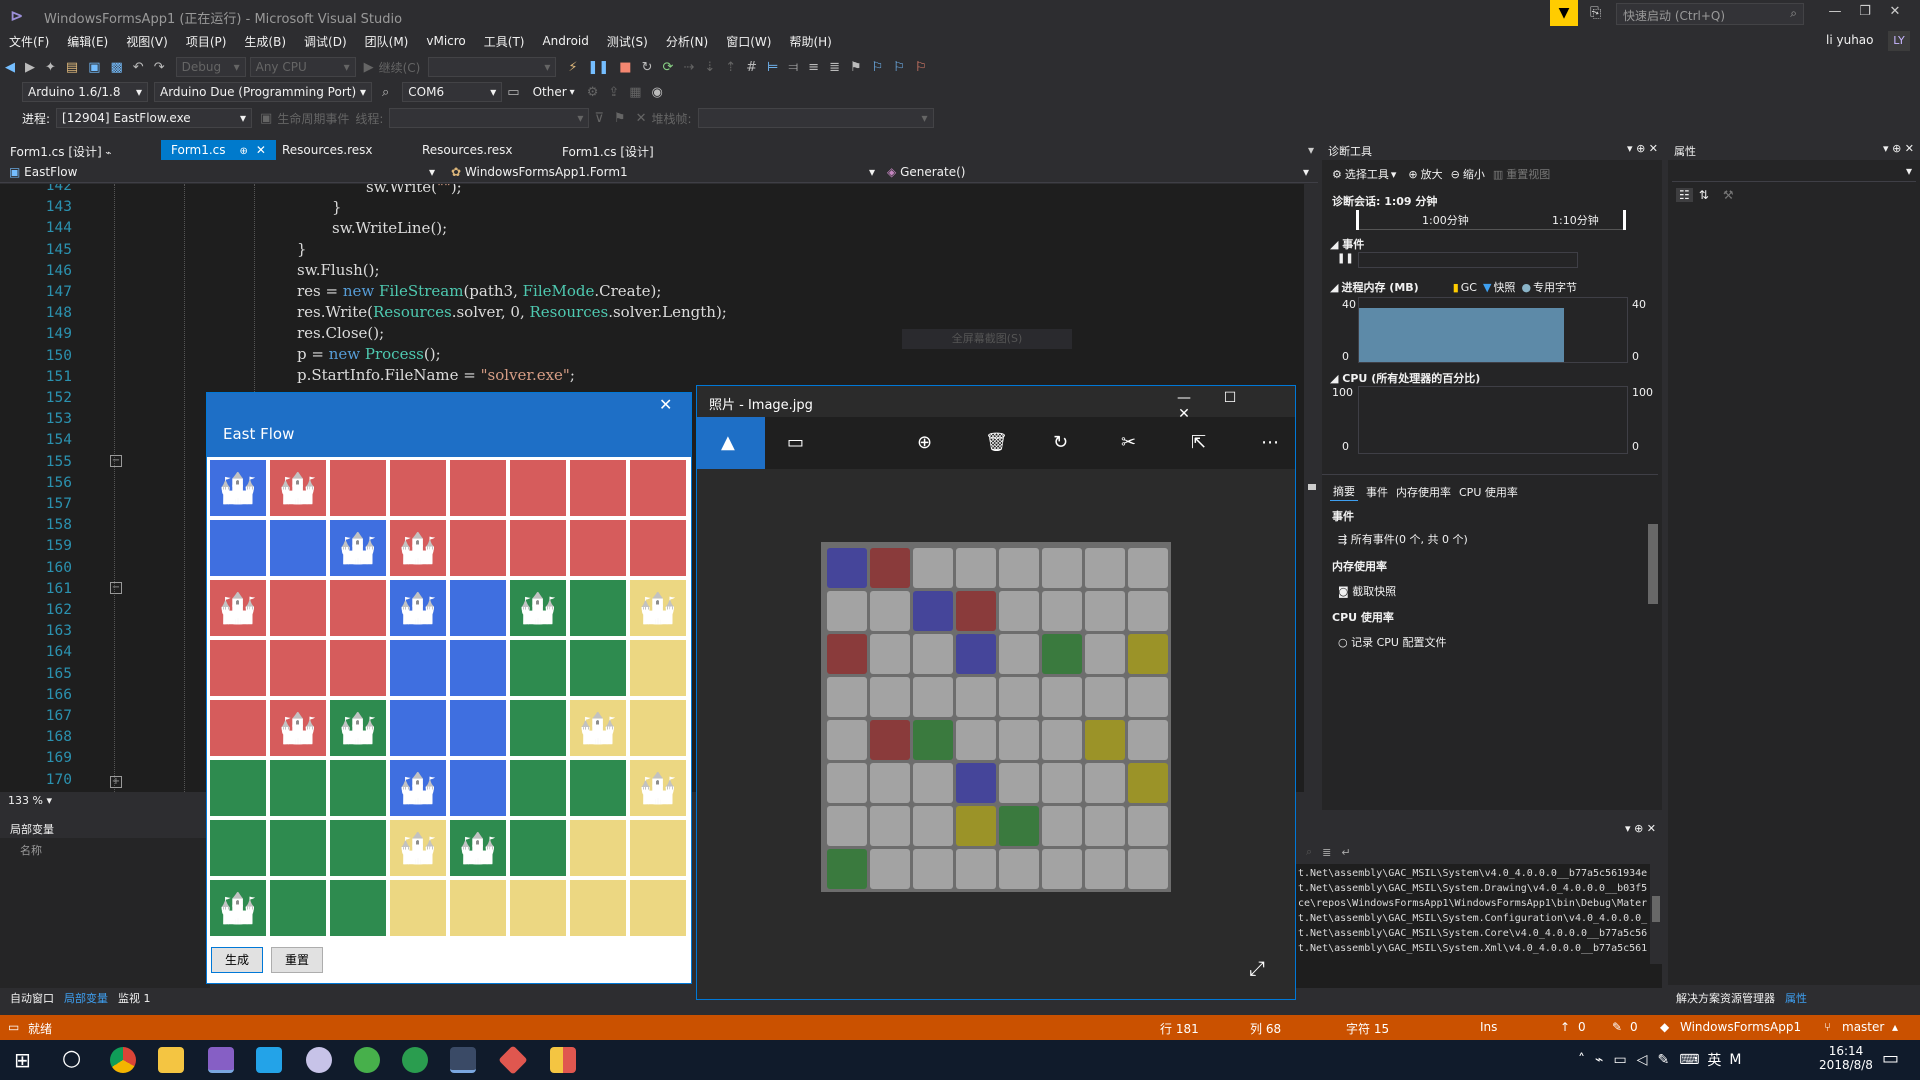  Describe the element at coordinates (1714, 1060) in the screenshot. I see `ime-language: 英` at that location.